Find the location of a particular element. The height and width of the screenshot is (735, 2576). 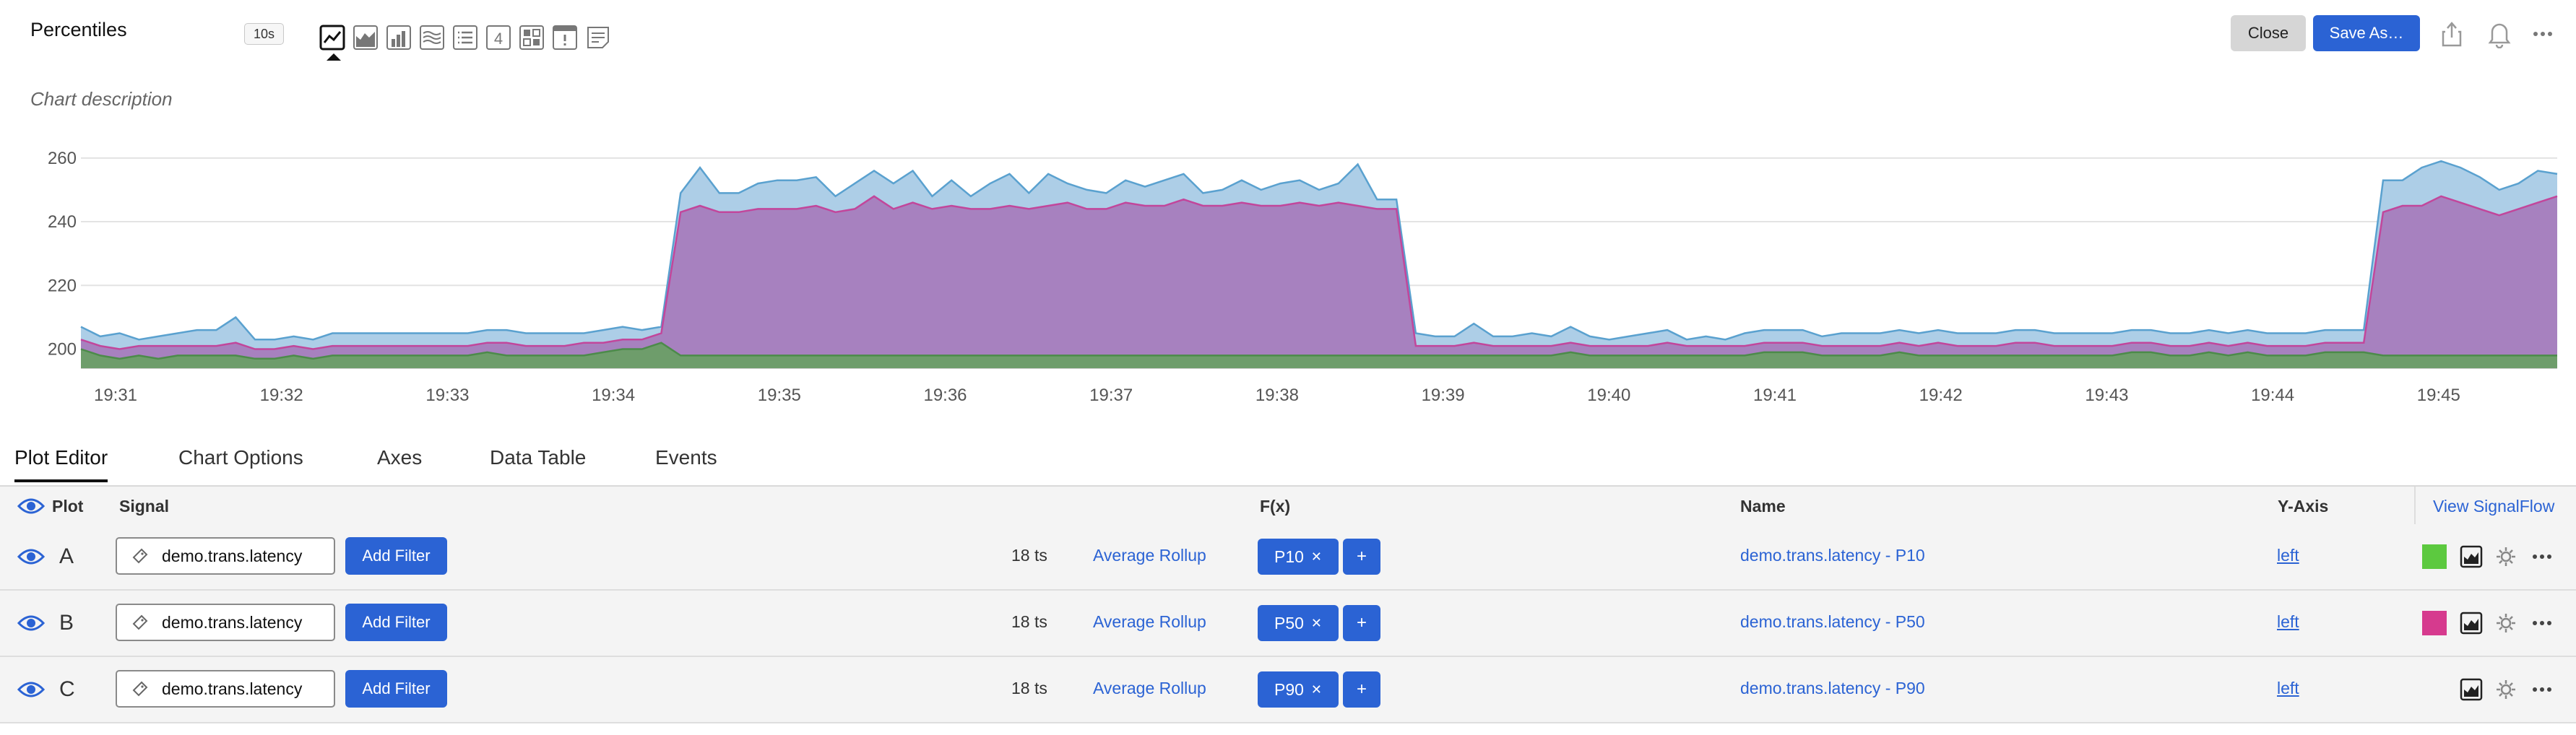

x-tick-label: 19:39 is located at coordinates (1443, 395).